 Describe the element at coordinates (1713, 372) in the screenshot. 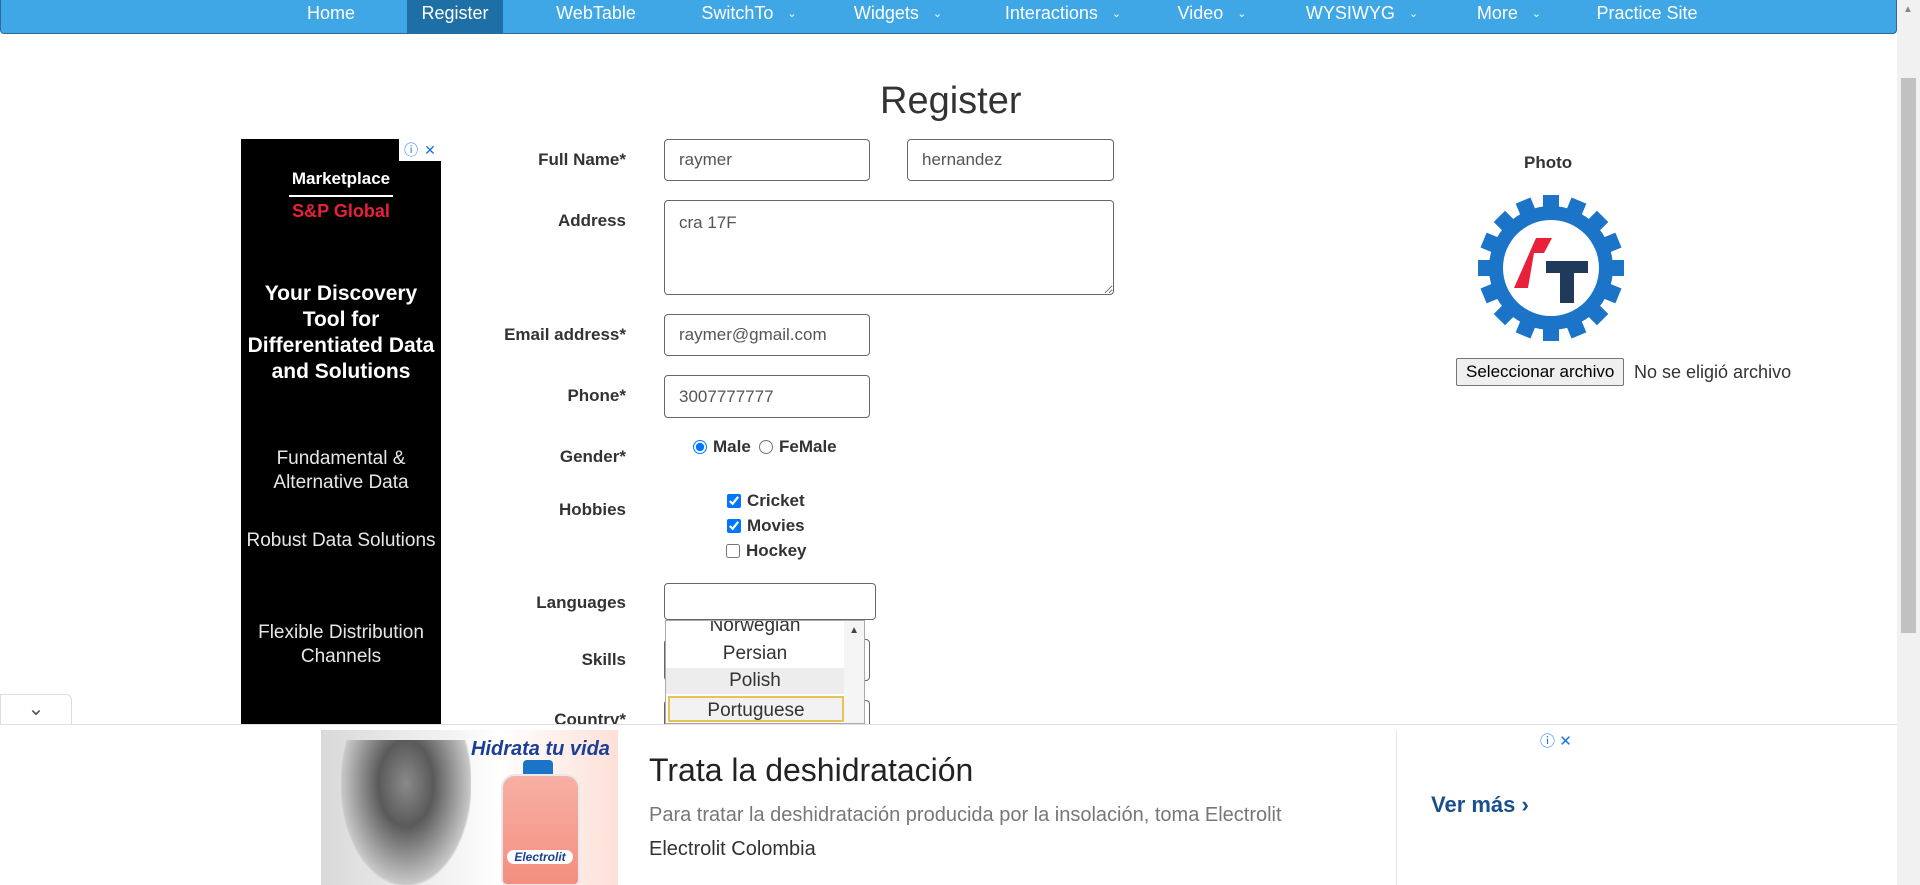

I see `file-status-text: No se eligió archivo` at that location.